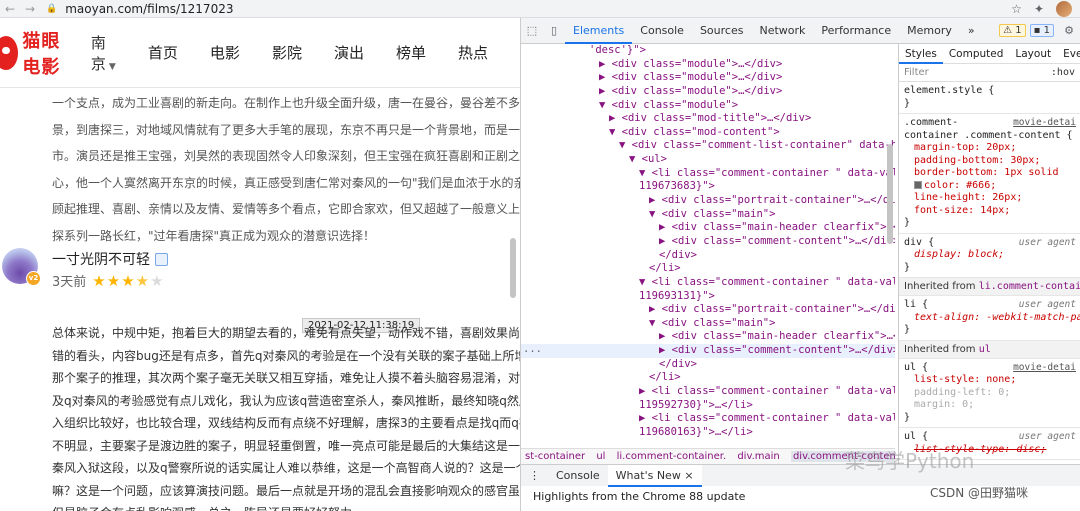 Image resolution: width=1080 pixels, height=511 pixels. What do you see at coordinates (708, 51) in the screenshot?
I see `dom-node: 'desc'}">` at bounding box center [708, 51].